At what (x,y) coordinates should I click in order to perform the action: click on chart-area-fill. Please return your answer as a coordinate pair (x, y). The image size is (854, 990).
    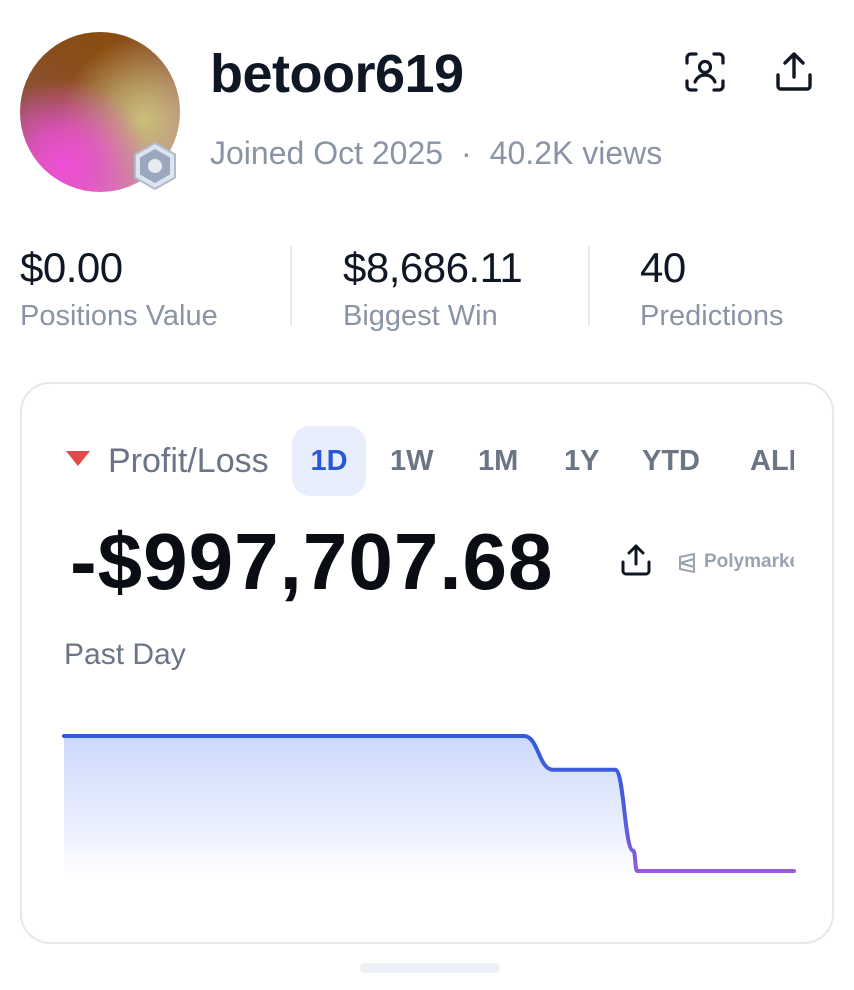
    Looking at the image, I should click on (429, 808).